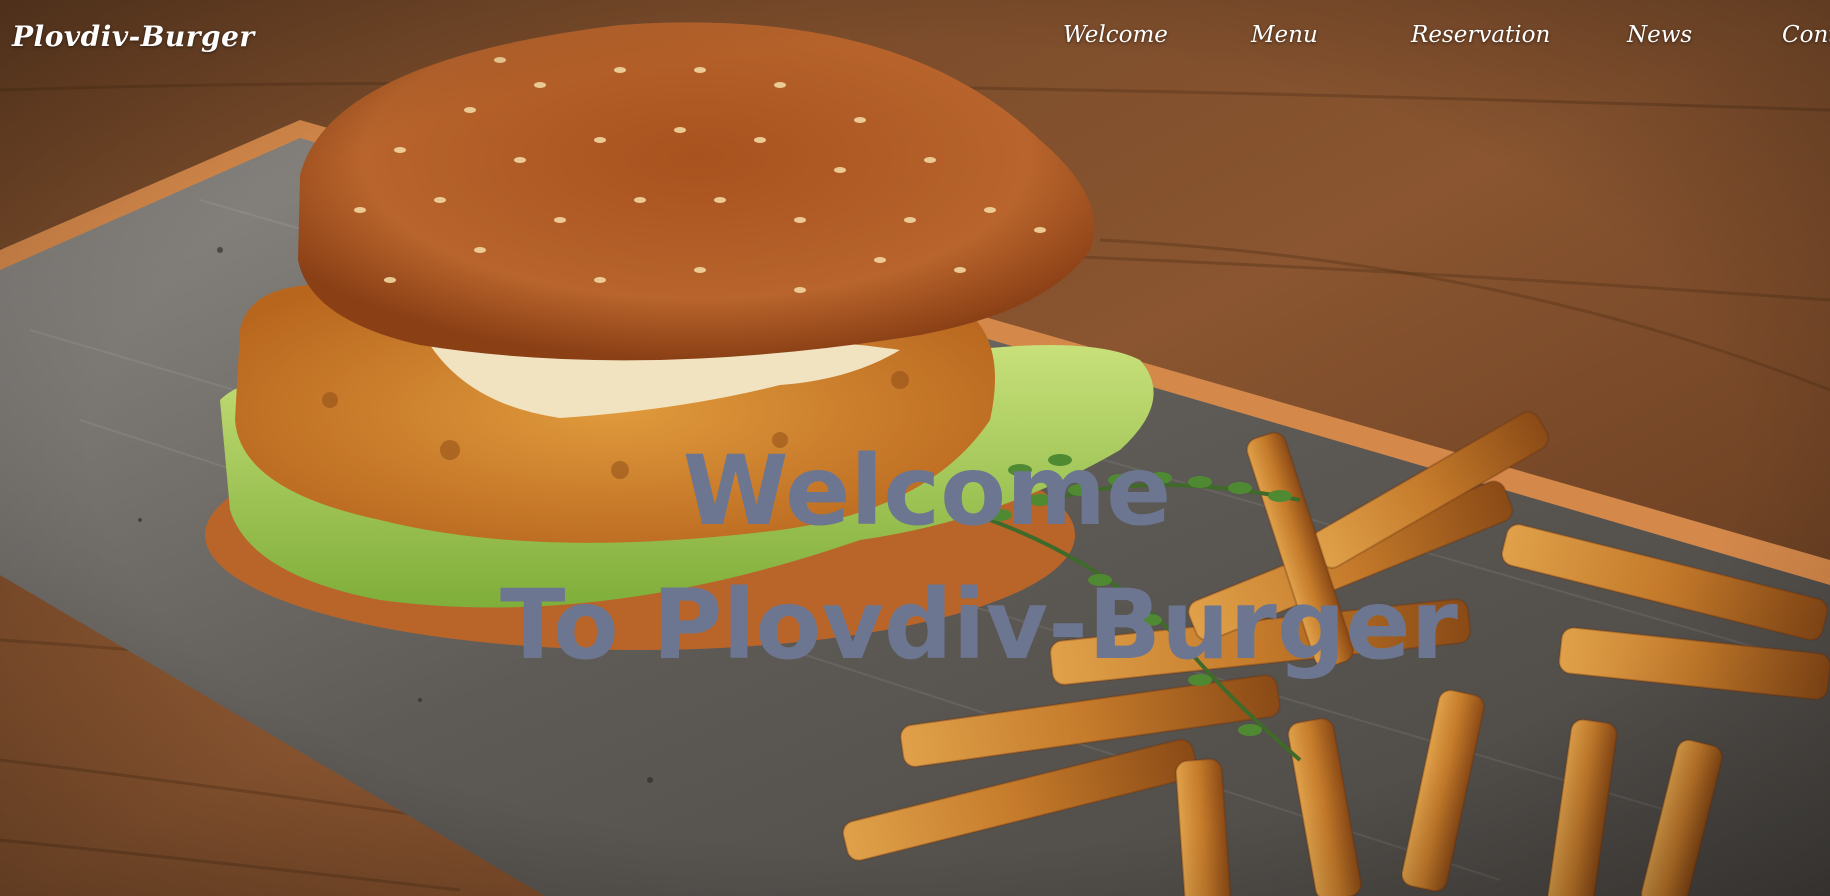 This screenshot has height=896, width=1830. What do you see at coordinates (1284, 35) in the screenshot?
I see `nav-link-menu: Menu` at bounding box center [1284, 35].